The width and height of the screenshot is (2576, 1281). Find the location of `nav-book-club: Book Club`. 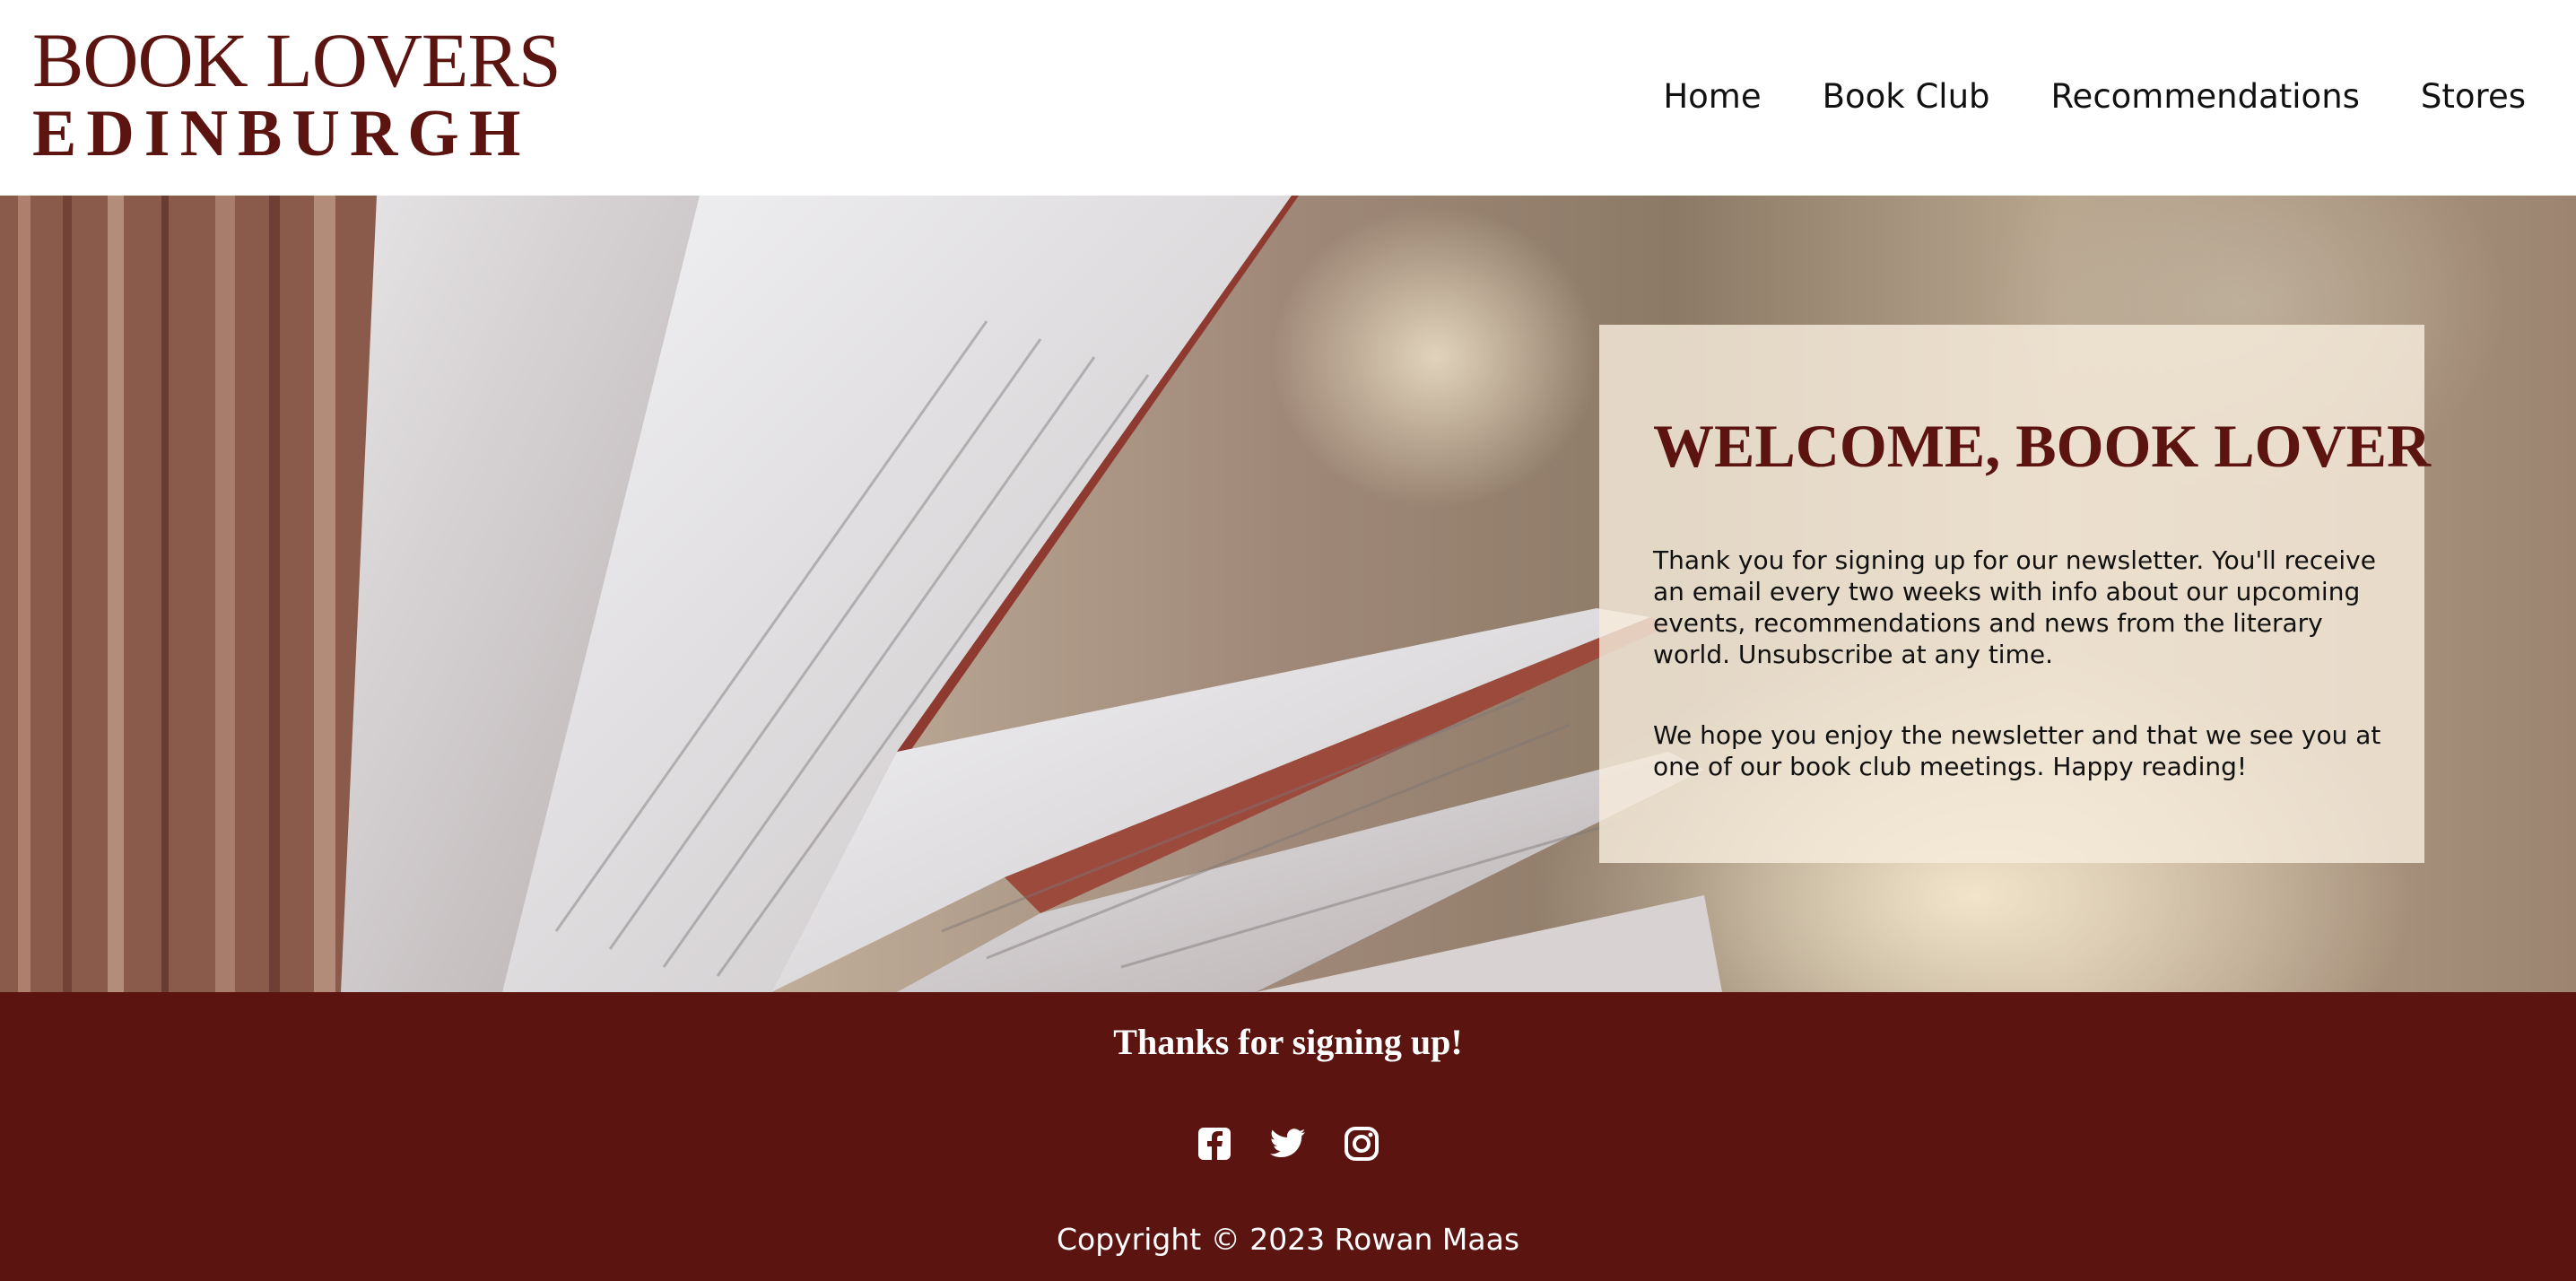

nav-book-club: Book Club is located at coordinates (1906, 96).